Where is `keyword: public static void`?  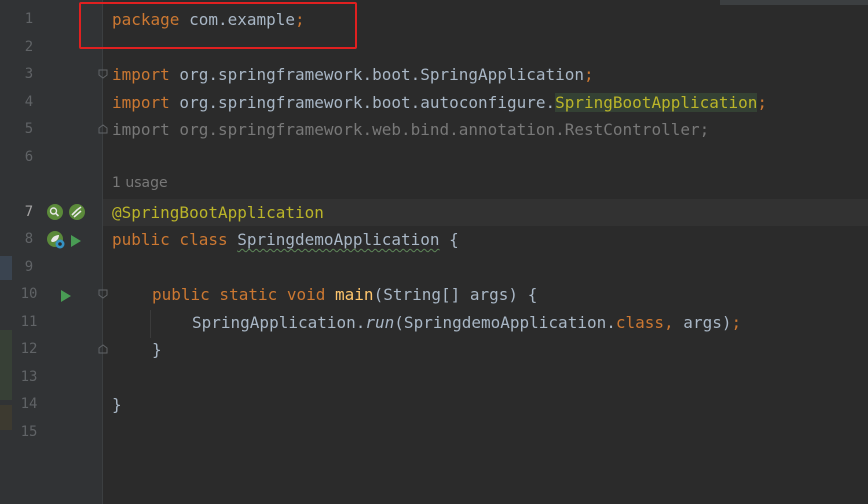 keyword: public static void is located at coordinates (244, 294).